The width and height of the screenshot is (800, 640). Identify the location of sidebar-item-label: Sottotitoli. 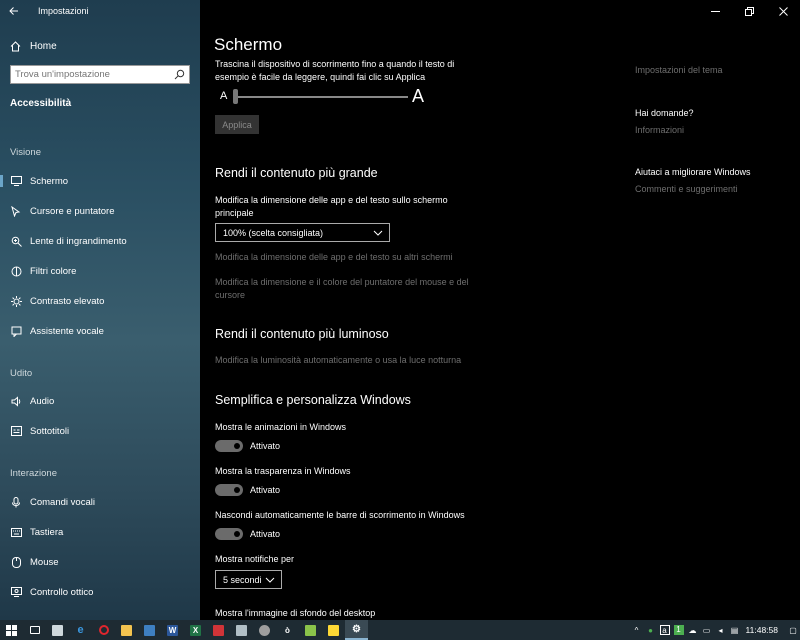
(50, 431).